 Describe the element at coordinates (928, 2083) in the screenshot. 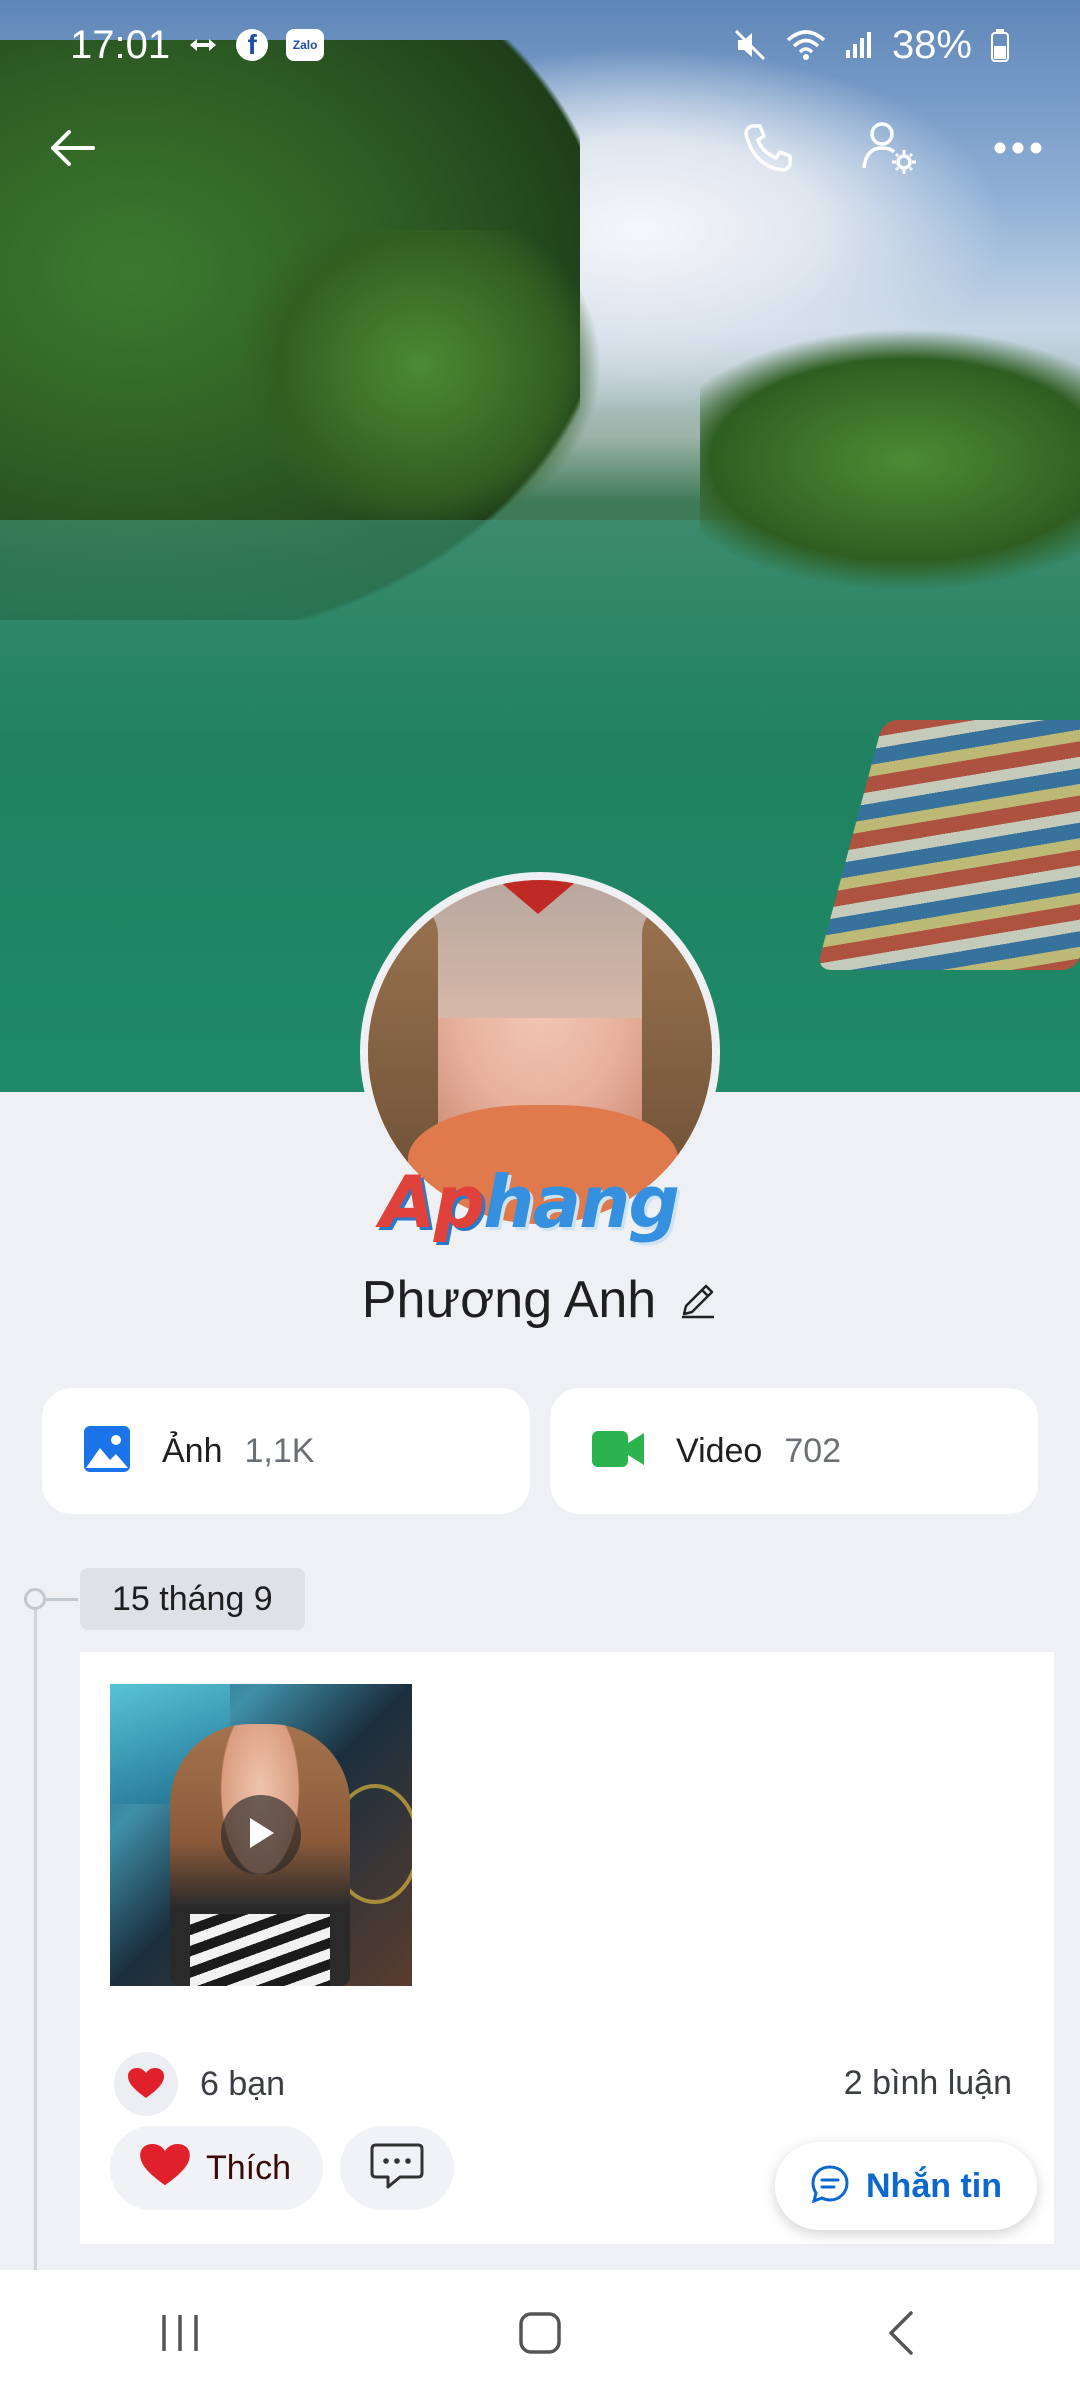

I see `comment-count: 2 bình luận` at that location.